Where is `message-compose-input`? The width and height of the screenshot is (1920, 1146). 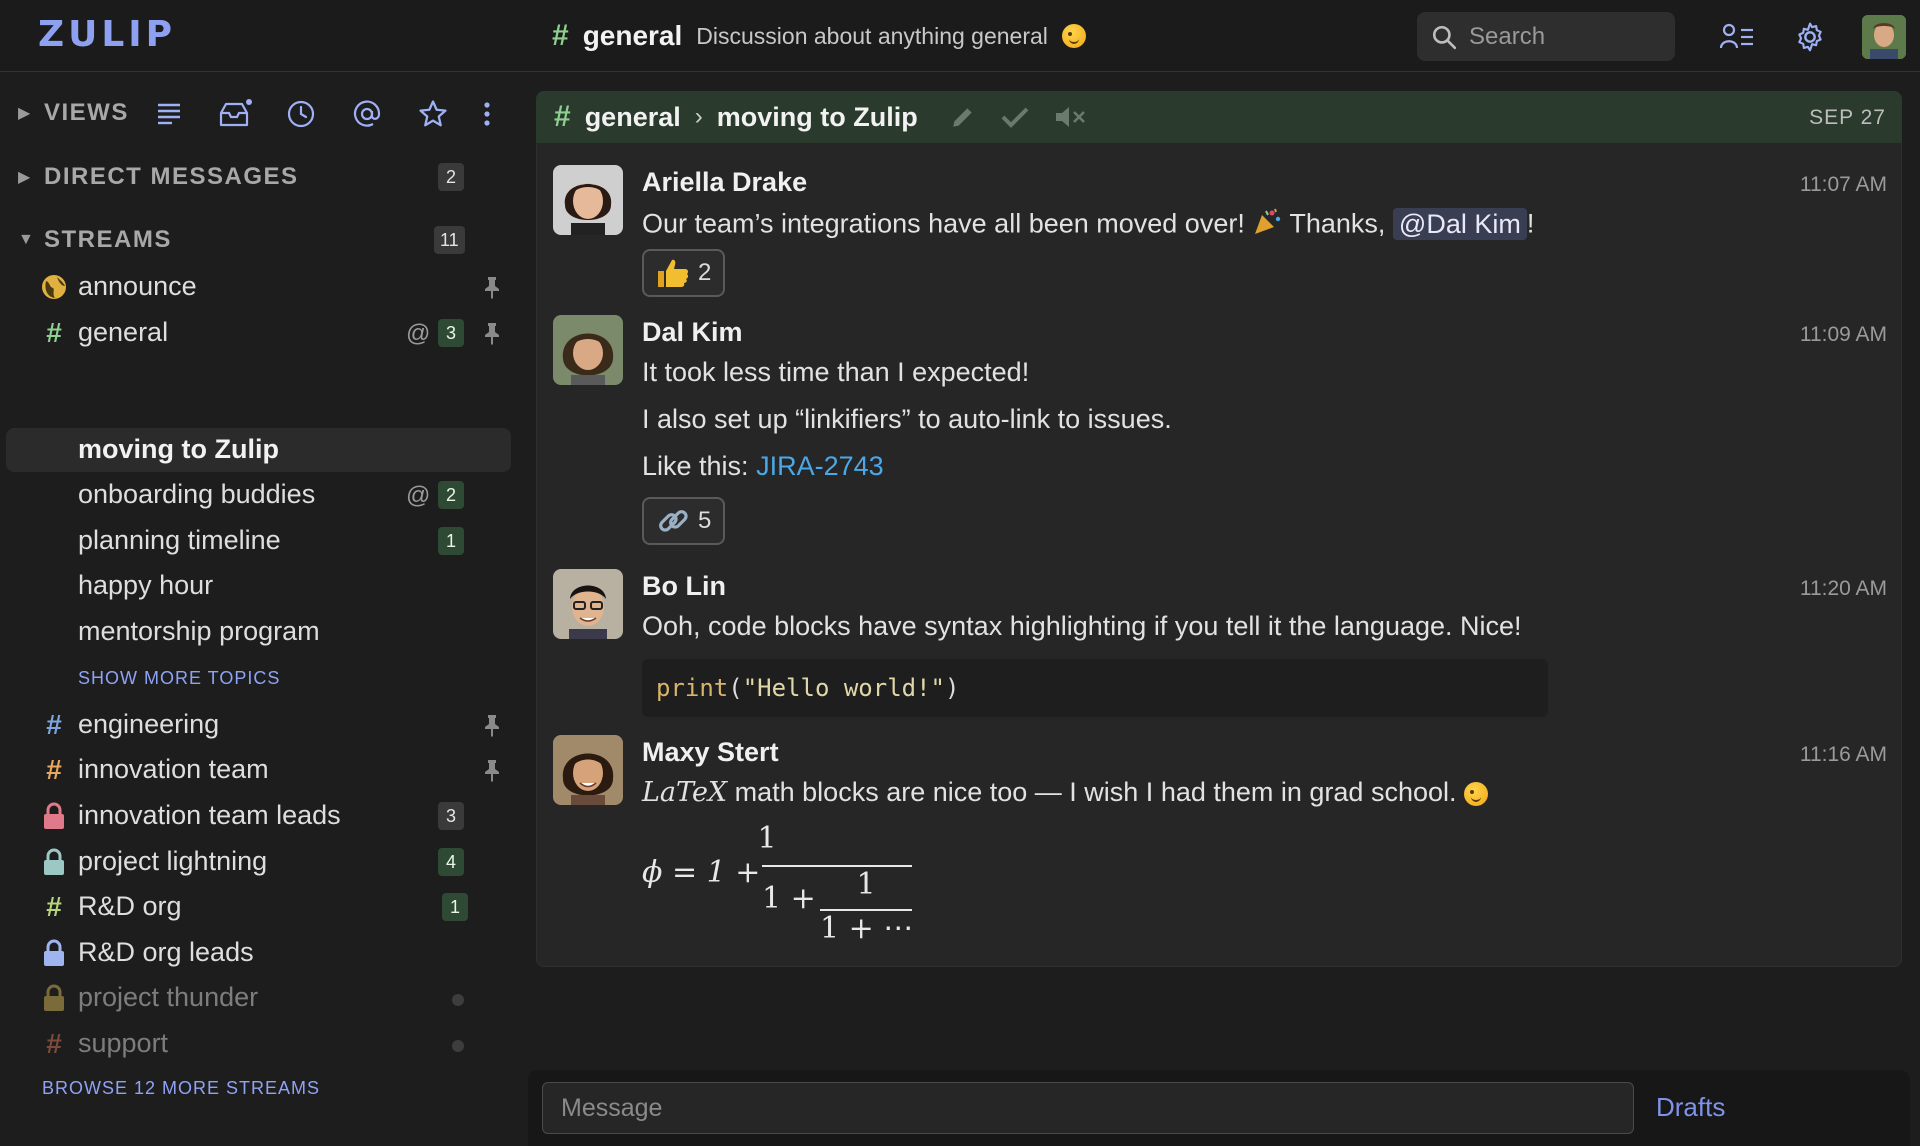
message-compose-input is located at coordinates (1088, 1108).